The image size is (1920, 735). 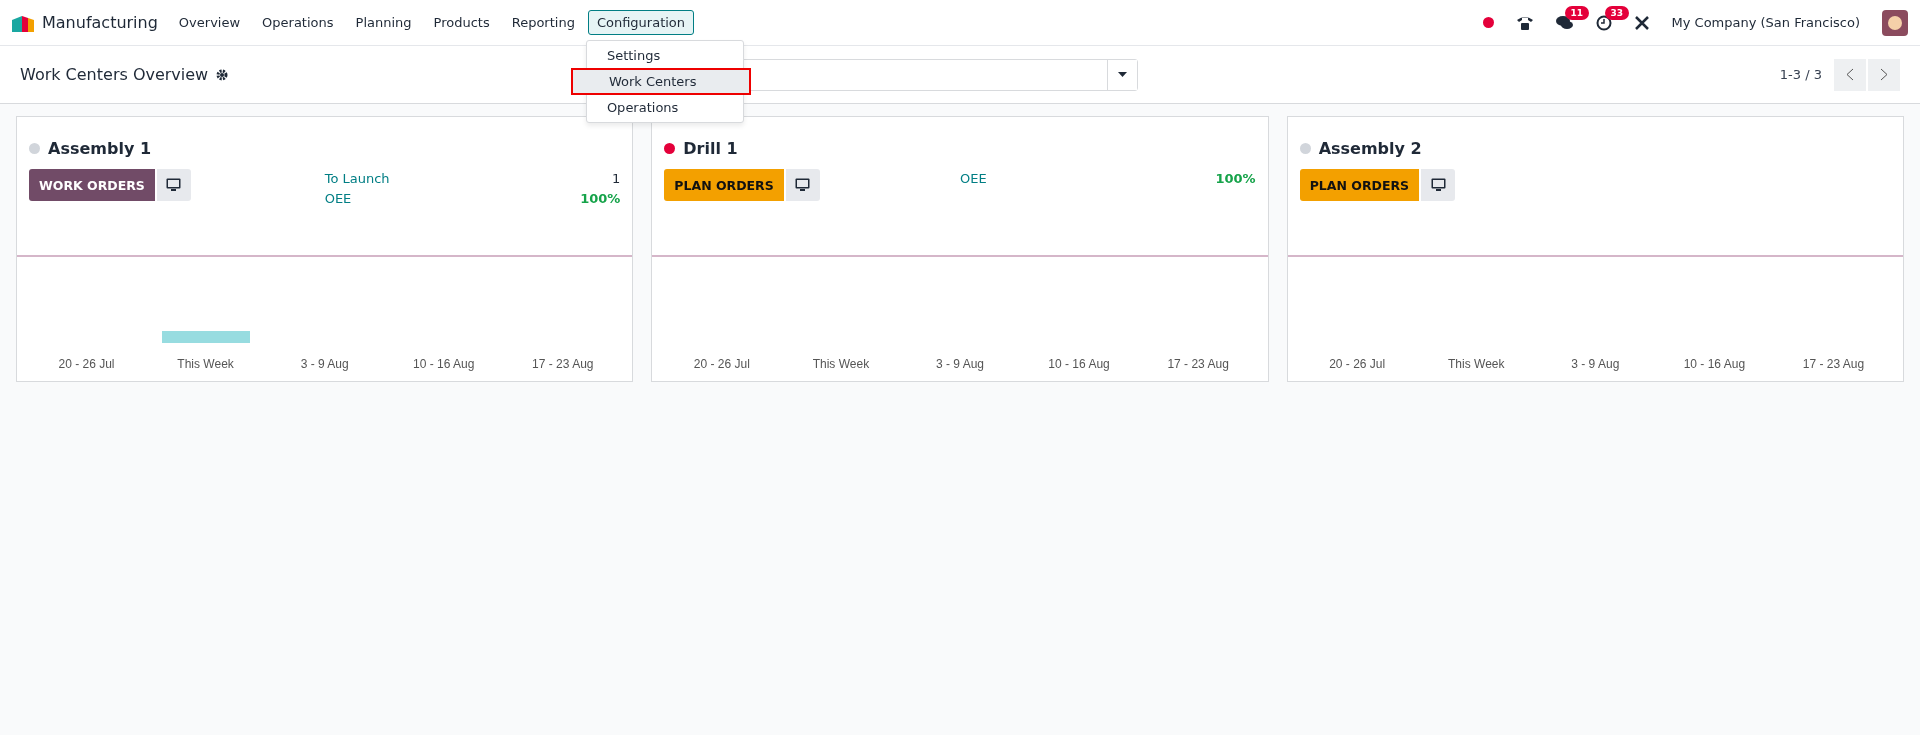 I want to click on gear-icon, so click(x=222, y=74).